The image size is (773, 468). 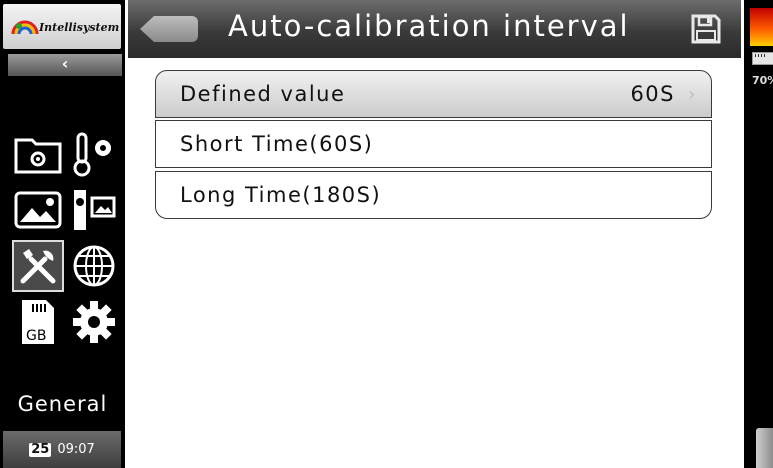 I want to click on logo-text: Intellisystem, so click(x=79, y=27).